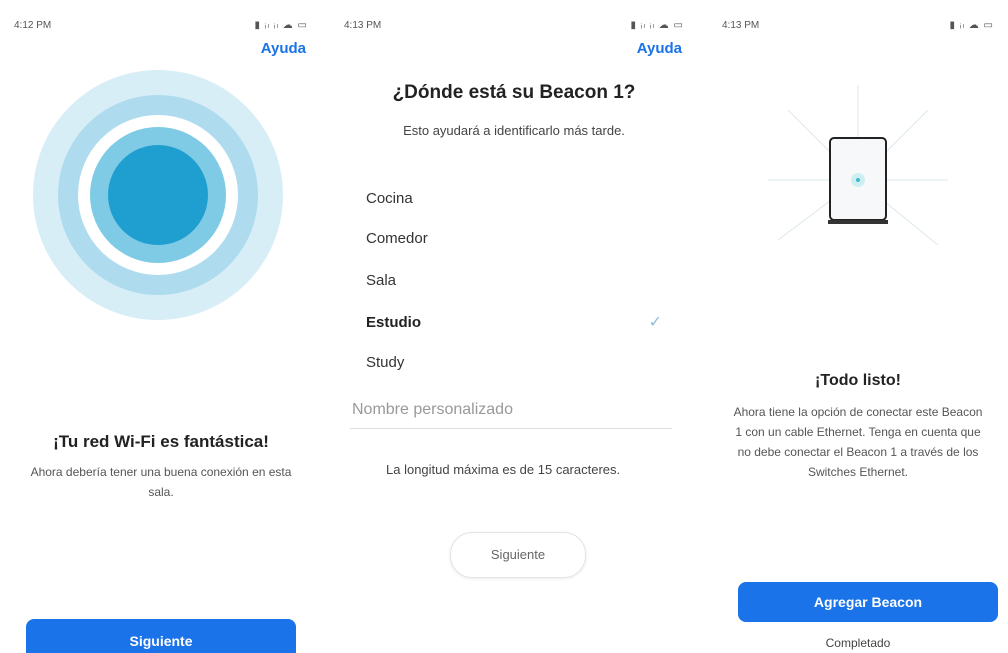  I want to click on status-bar: 4:13 PM ▮ ᵢₗ ☁ ▭, so click(858, 24).